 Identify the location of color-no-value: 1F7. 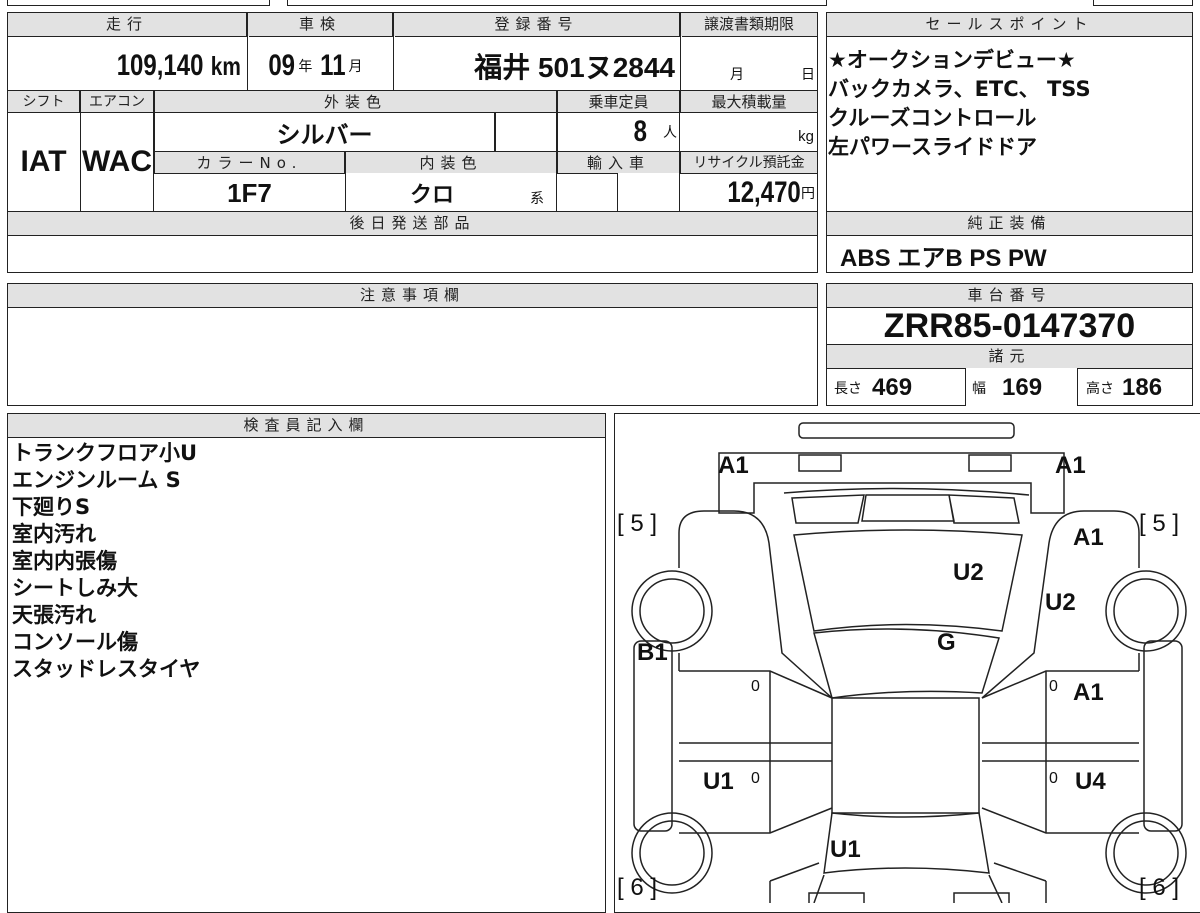
(249, 192).